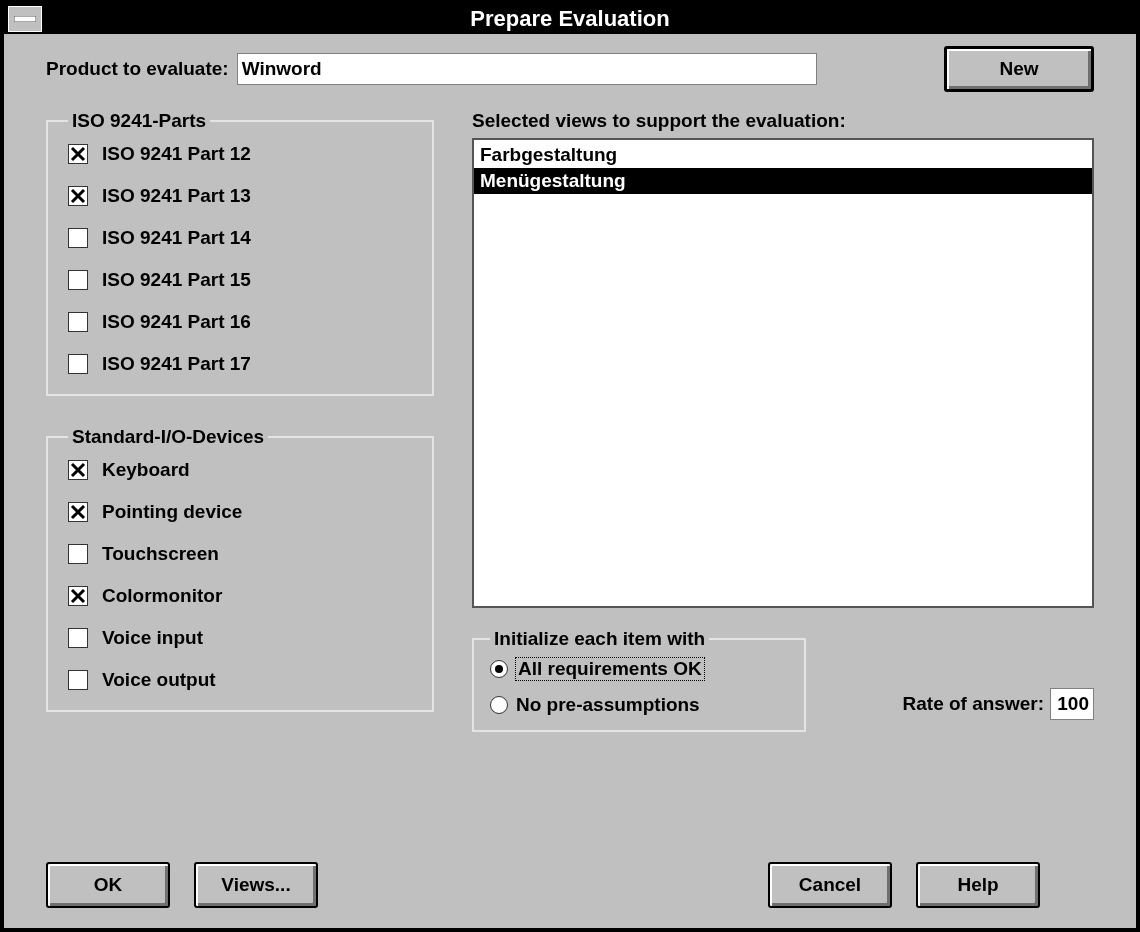 Image resolution: width=1140 pixels, height=932 pixels. Describe the element at coordinates (139, 121) in the screenshot. I see `group-title: ISO 9241-Parts` at that location.